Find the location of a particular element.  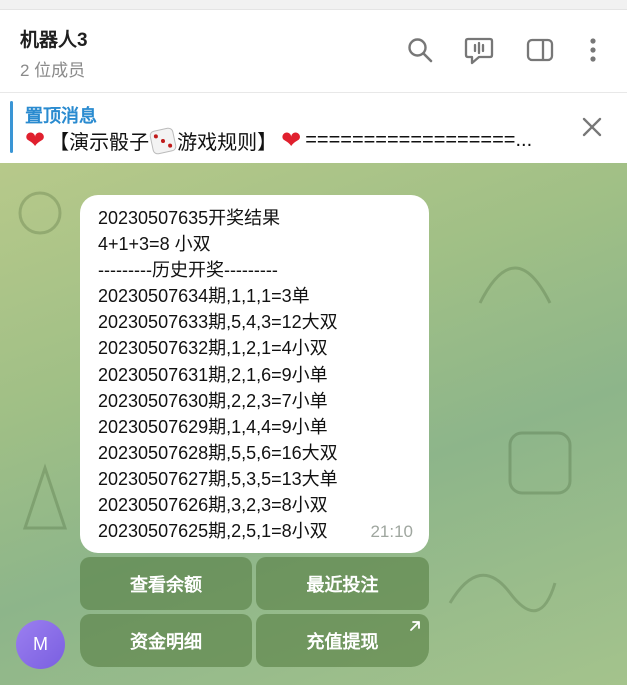

sidebar-toggle-icon is located at coordinates (540, 50).